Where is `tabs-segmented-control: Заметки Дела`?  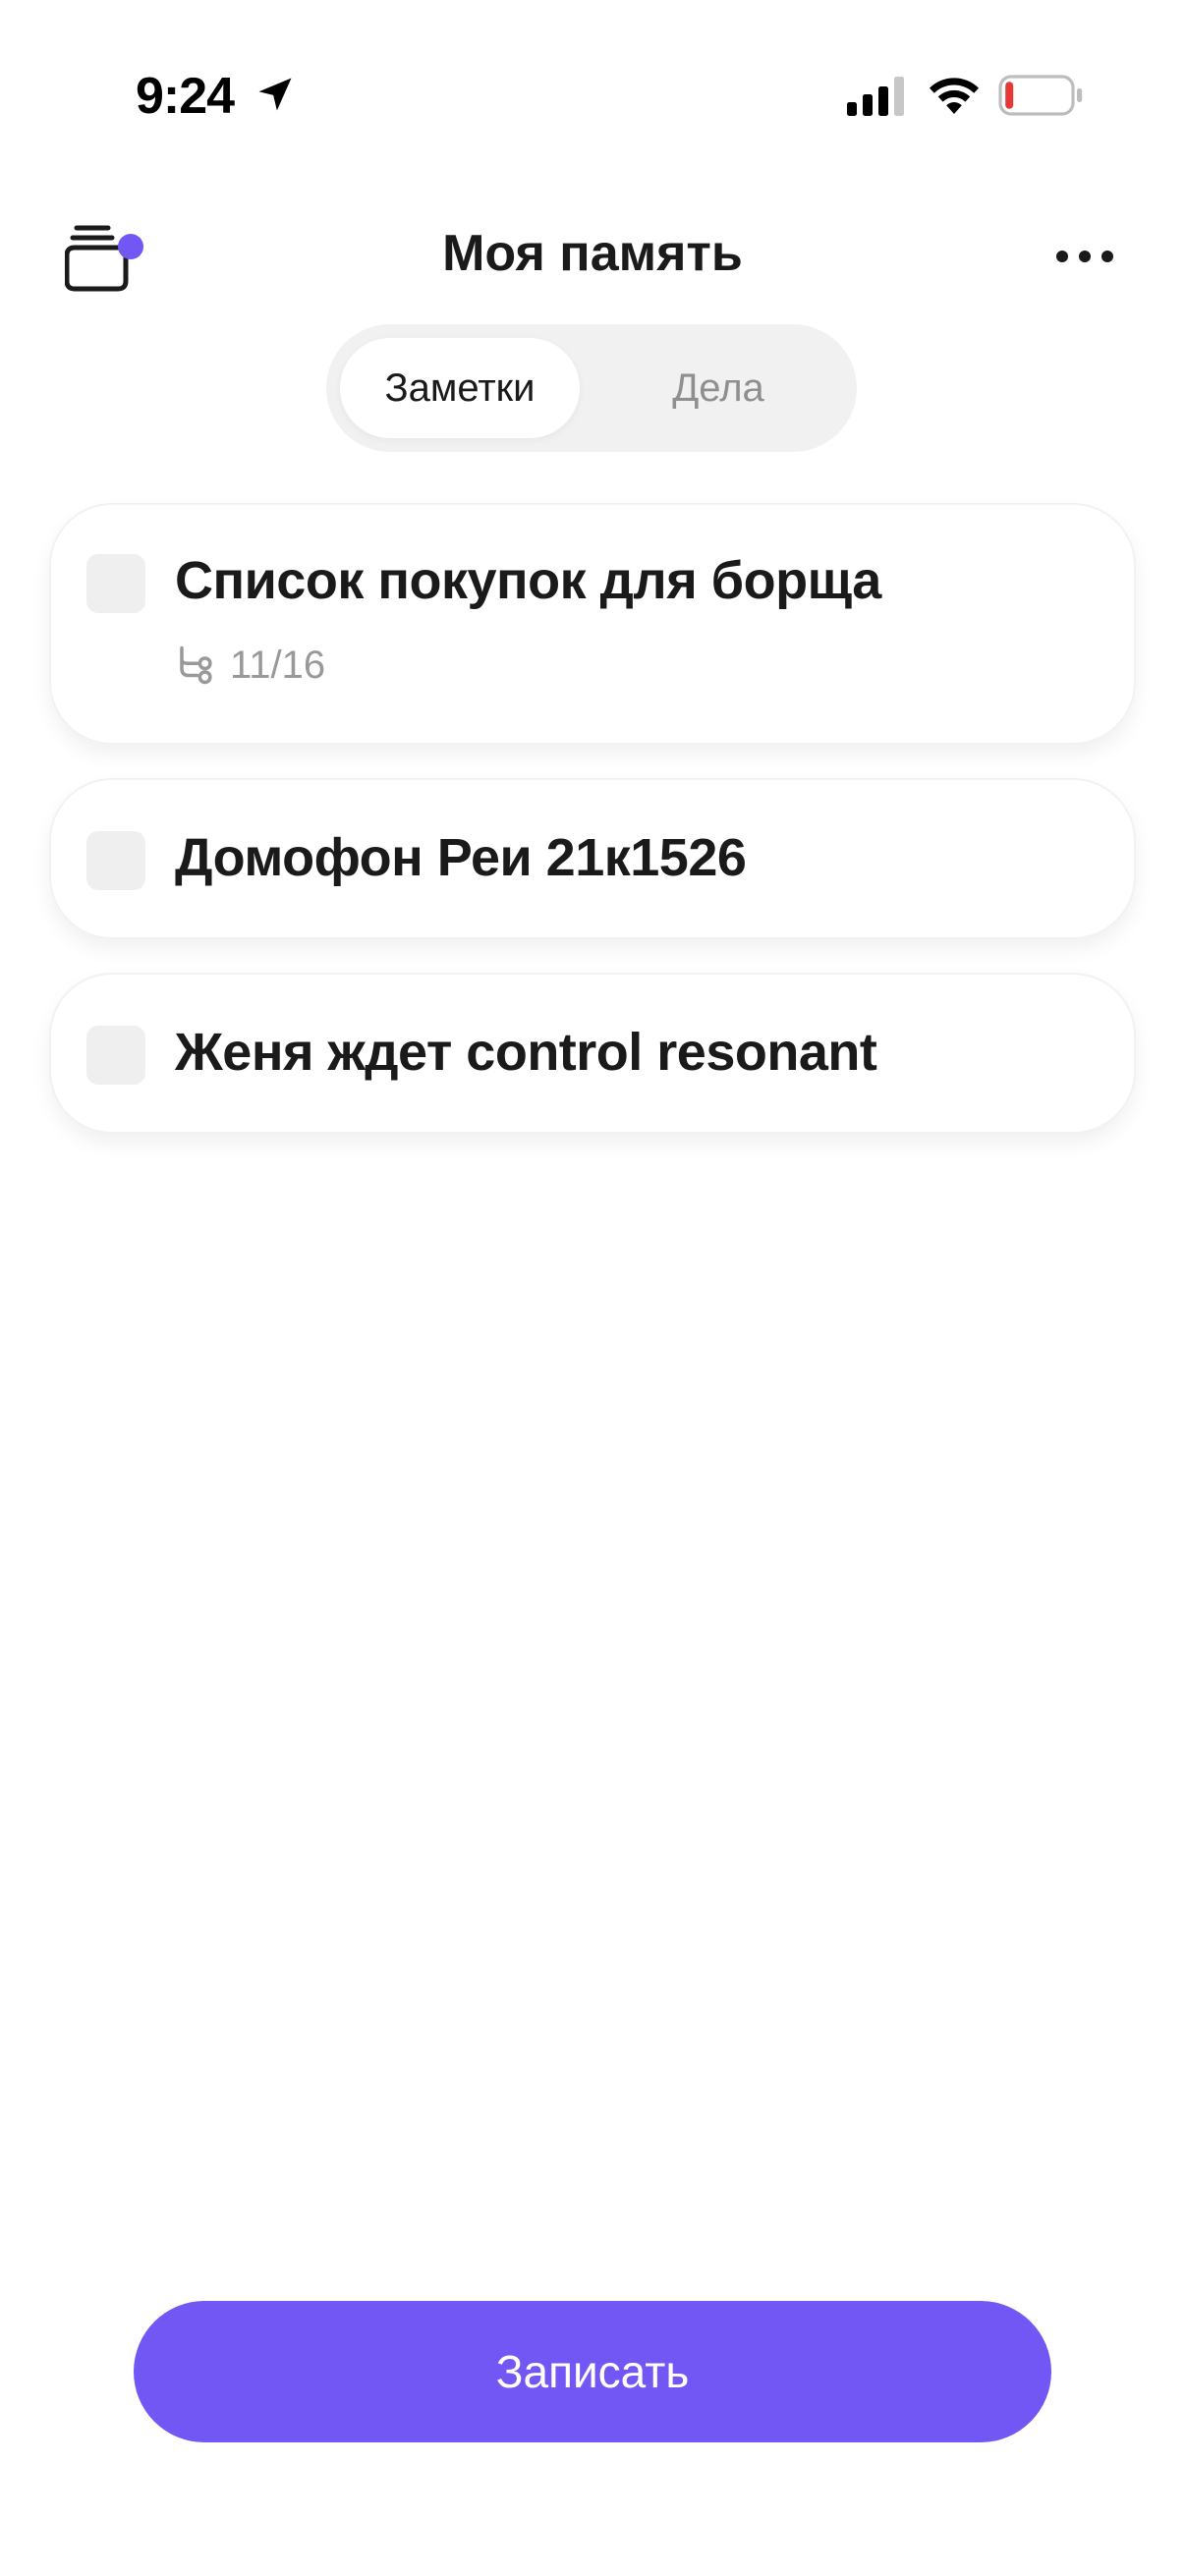
tabs-segmented-control: Заметки Дела is located at coordinates (592, 388).